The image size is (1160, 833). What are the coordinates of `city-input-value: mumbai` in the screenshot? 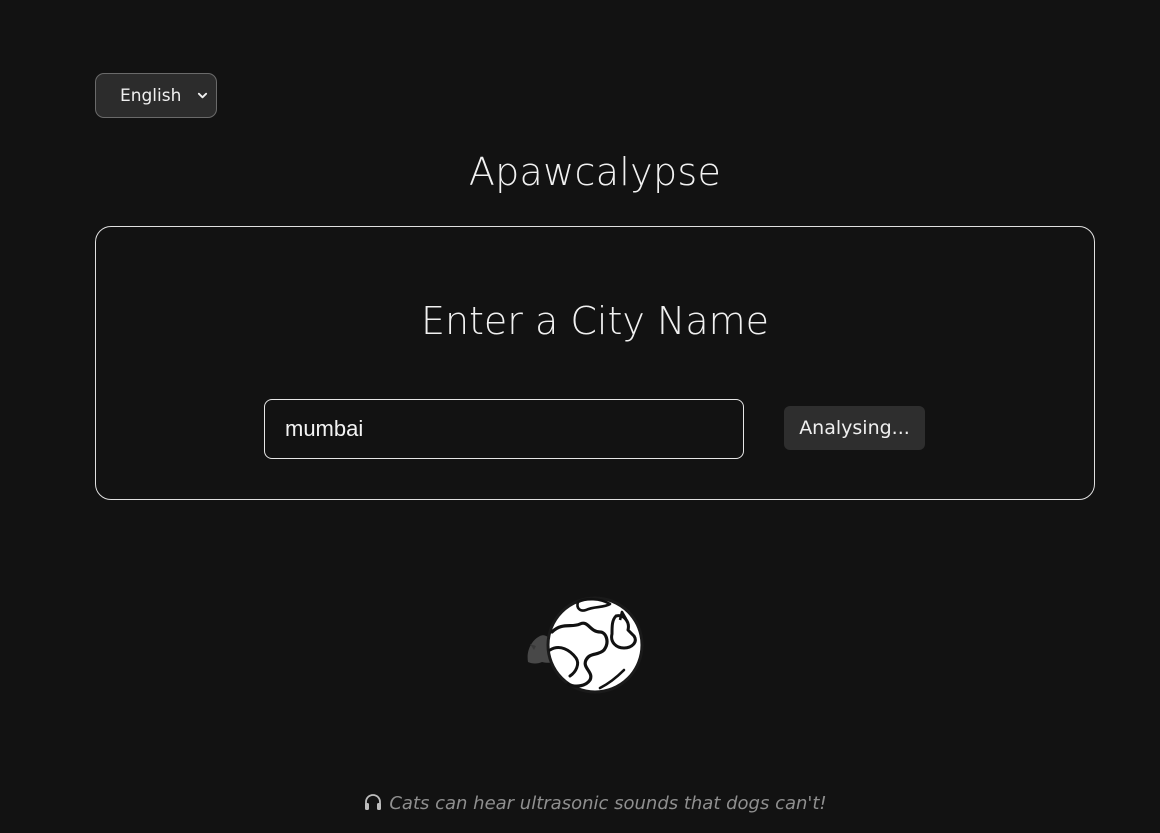 It's located at (324, 428).